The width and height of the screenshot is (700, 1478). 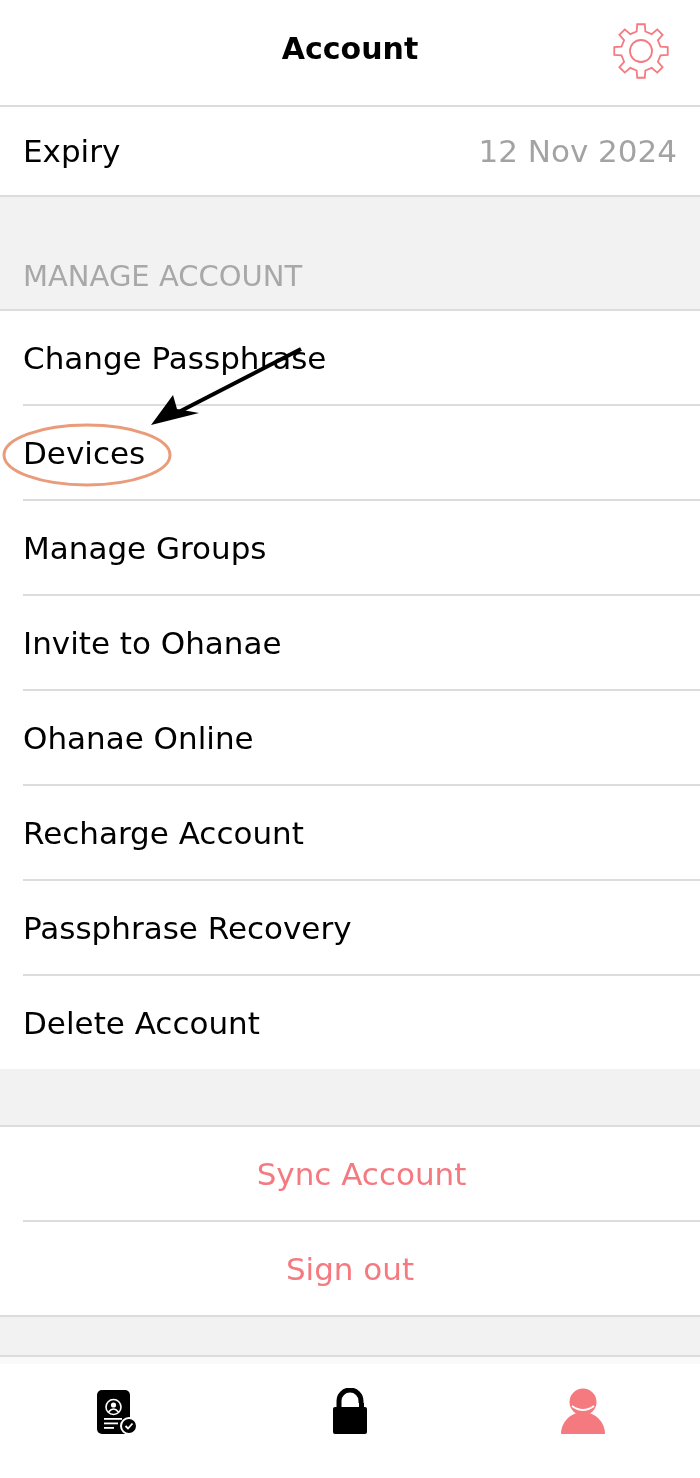 I want to click on settings-icon, so click(x=641, y=51).